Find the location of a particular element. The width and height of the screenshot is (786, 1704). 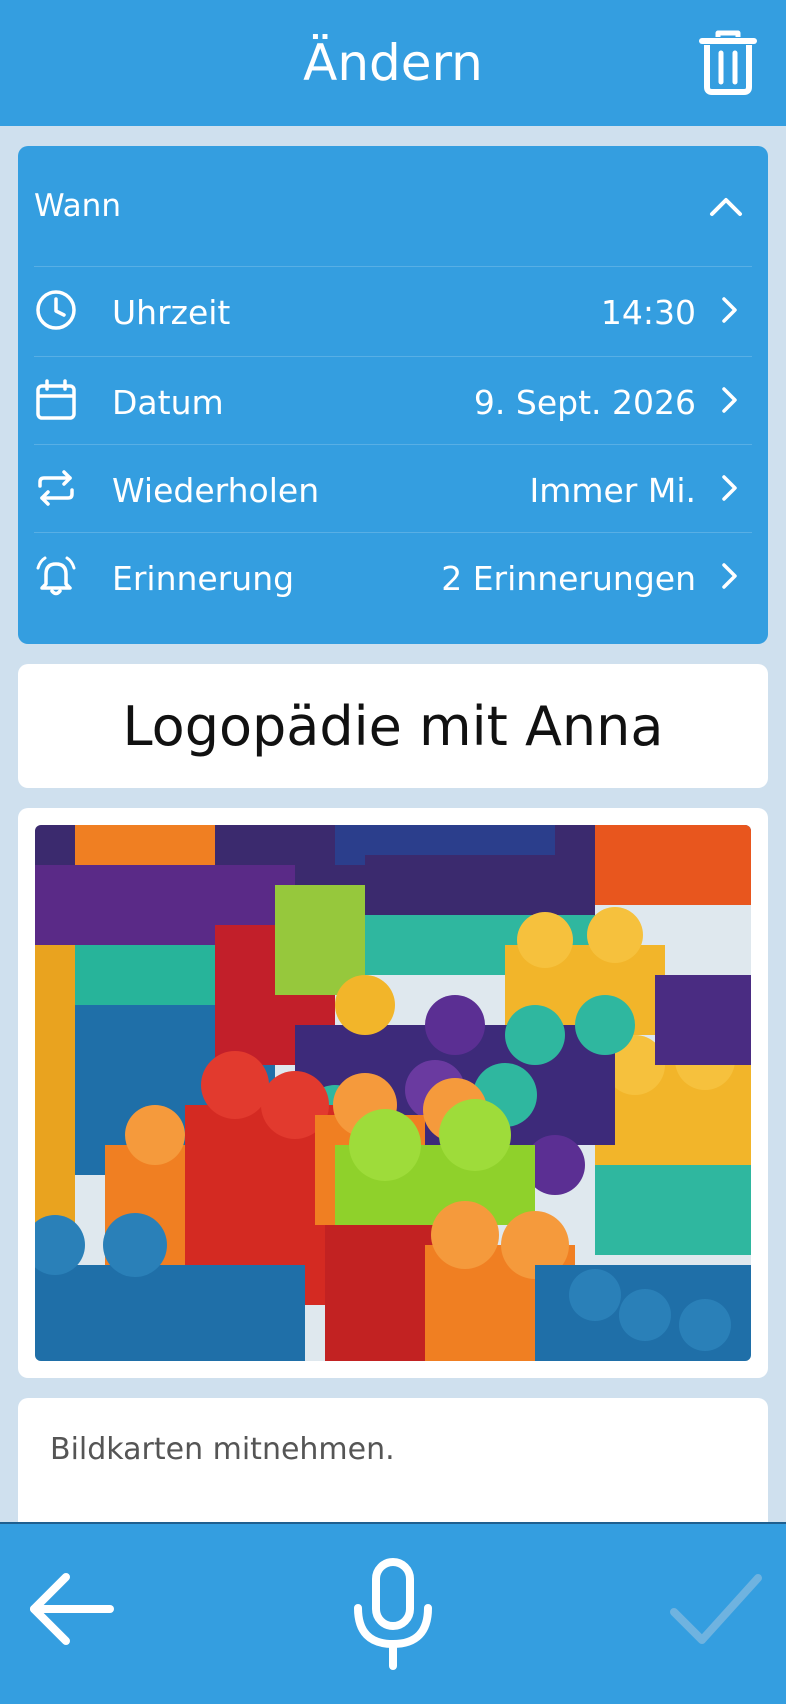

arrow-left-icon is located at coordinates (72, 1609).